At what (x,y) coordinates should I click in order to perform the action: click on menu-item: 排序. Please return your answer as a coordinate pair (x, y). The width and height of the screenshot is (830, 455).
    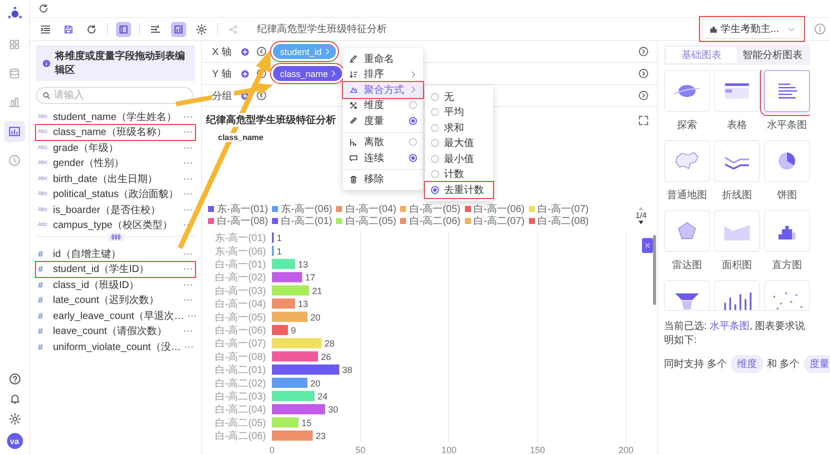
    Looking at the image, I should click on (383, 74).